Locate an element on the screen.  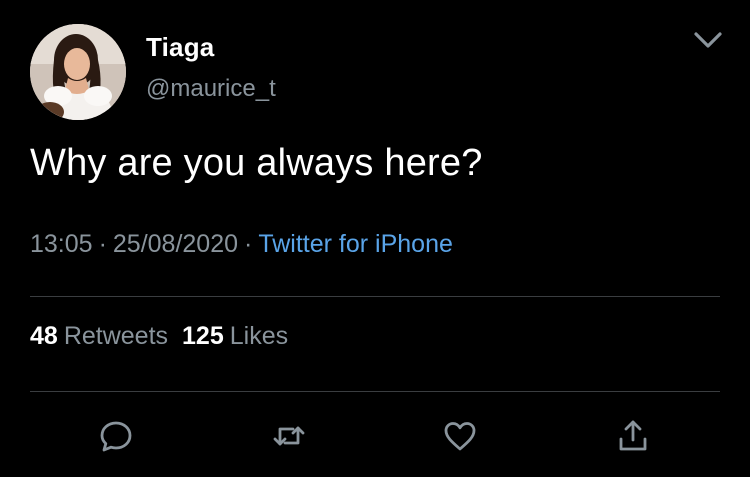
tweet-meta: 13:05 · 25/08/2020 · Twitter for iPhone is located at coordinates (241, 244).